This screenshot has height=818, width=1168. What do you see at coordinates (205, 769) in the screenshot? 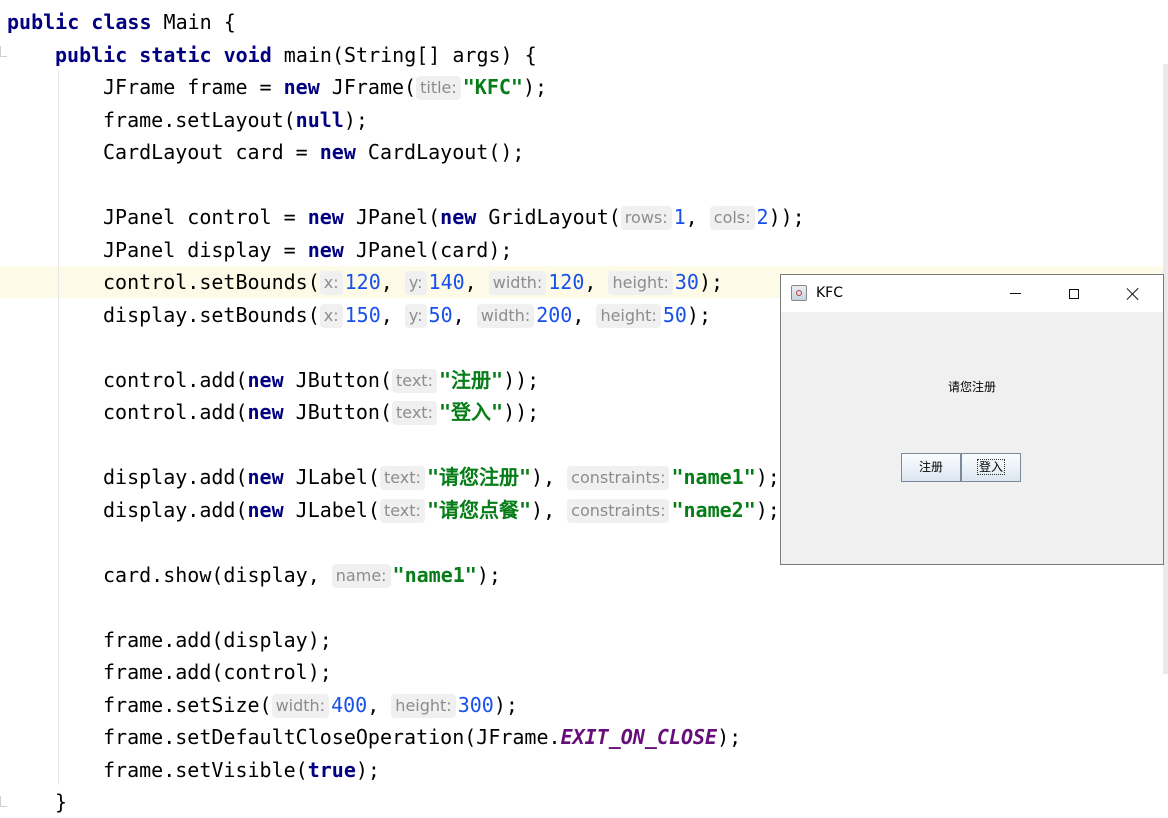
I see `code-token: frame.setVisible(` at bounding box center [205, 769].